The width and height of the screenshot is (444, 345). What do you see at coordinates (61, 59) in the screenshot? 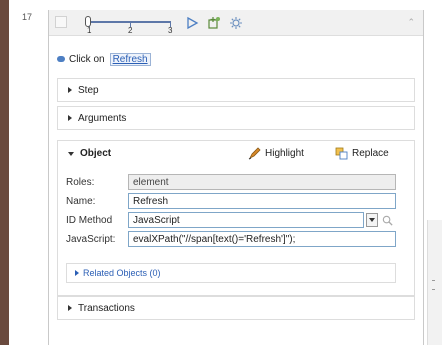
I see `mouse-click-icon` at bounding box center [61, 59].